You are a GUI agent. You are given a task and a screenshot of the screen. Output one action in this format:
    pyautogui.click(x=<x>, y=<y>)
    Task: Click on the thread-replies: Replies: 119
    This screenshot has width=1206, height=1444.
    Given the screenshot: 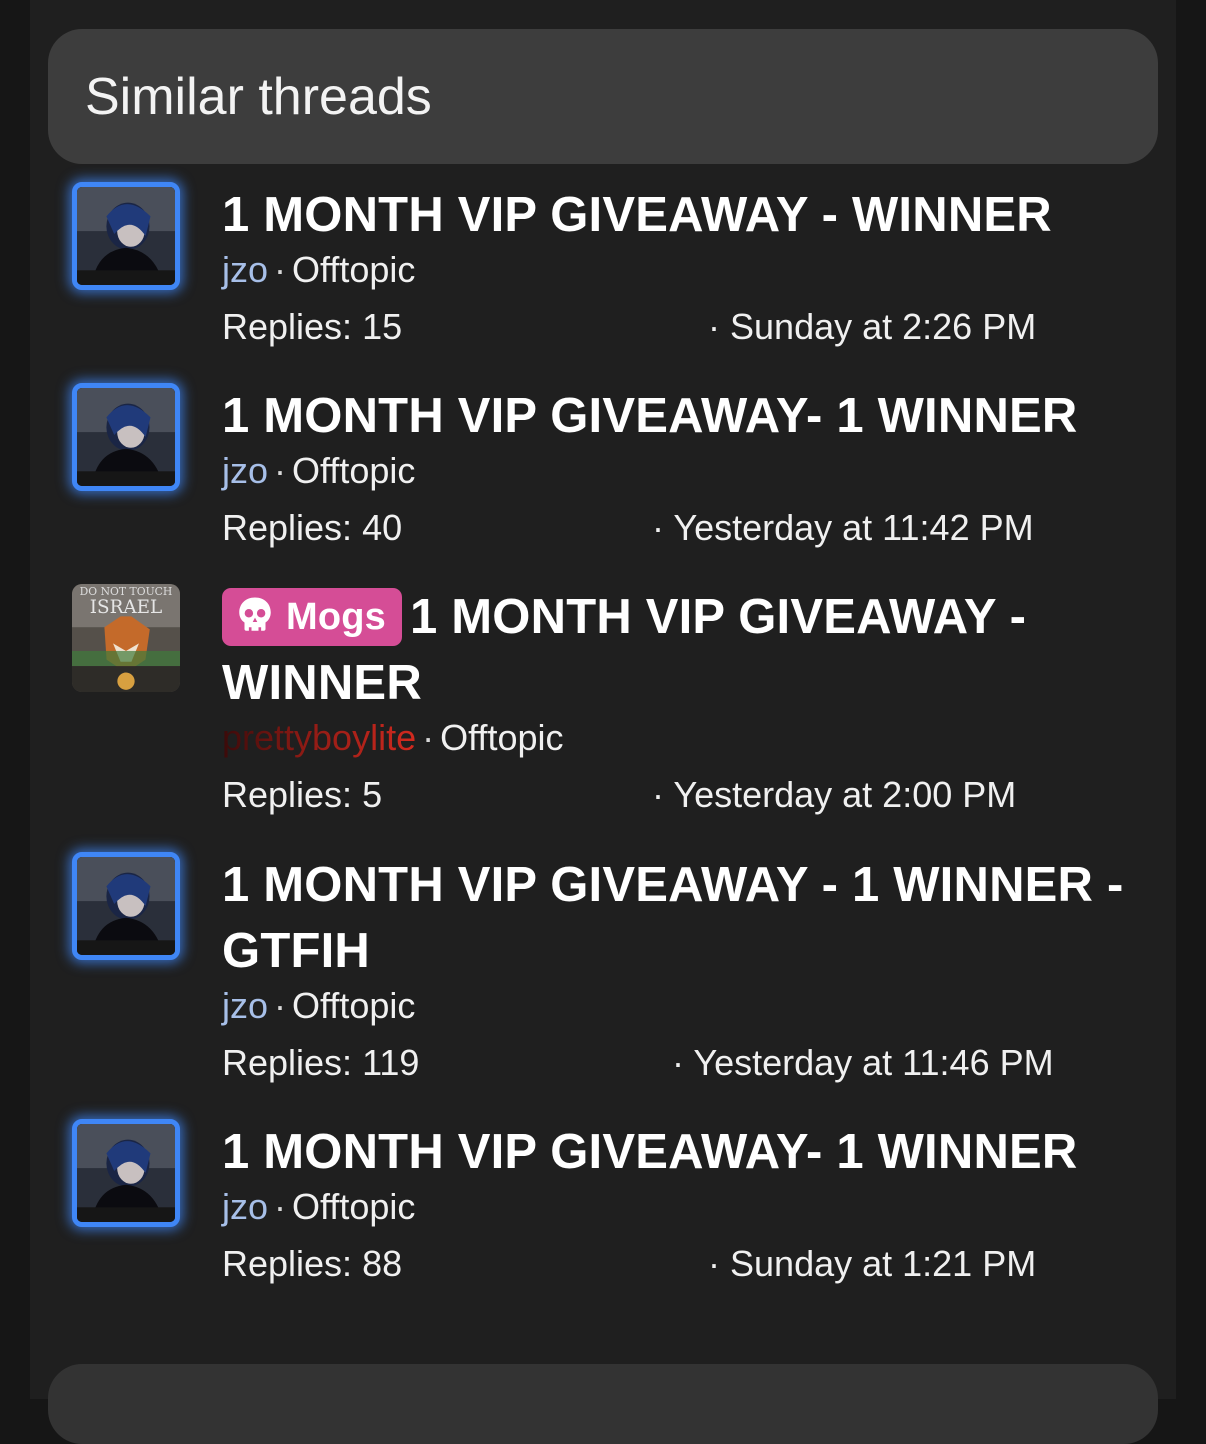 What is the action you would take?
    pyautogui.click(x=321, y=1062)
    